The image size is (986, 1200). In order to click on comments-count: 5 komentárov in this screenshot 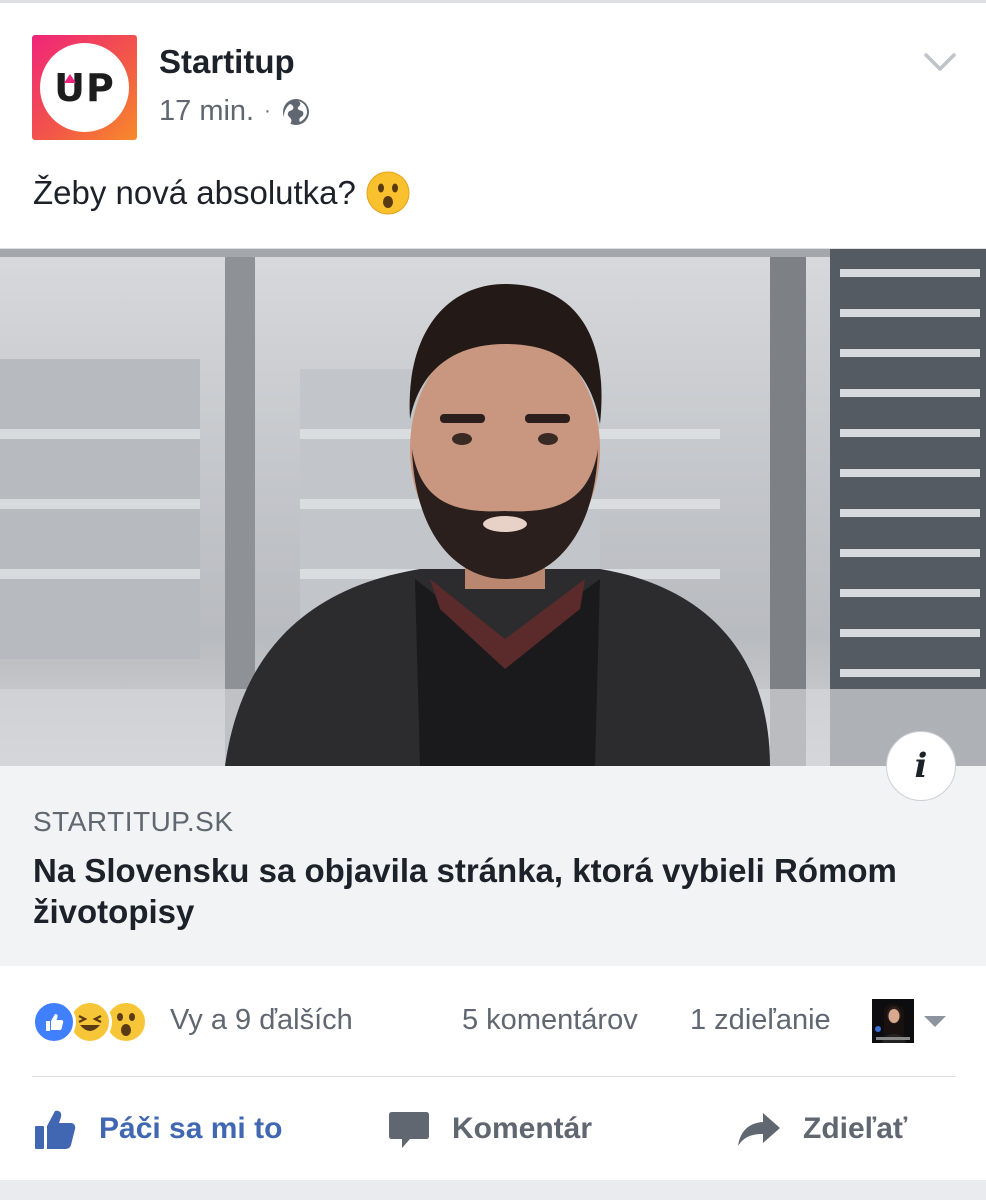, I will do `click(550, 1020)`.